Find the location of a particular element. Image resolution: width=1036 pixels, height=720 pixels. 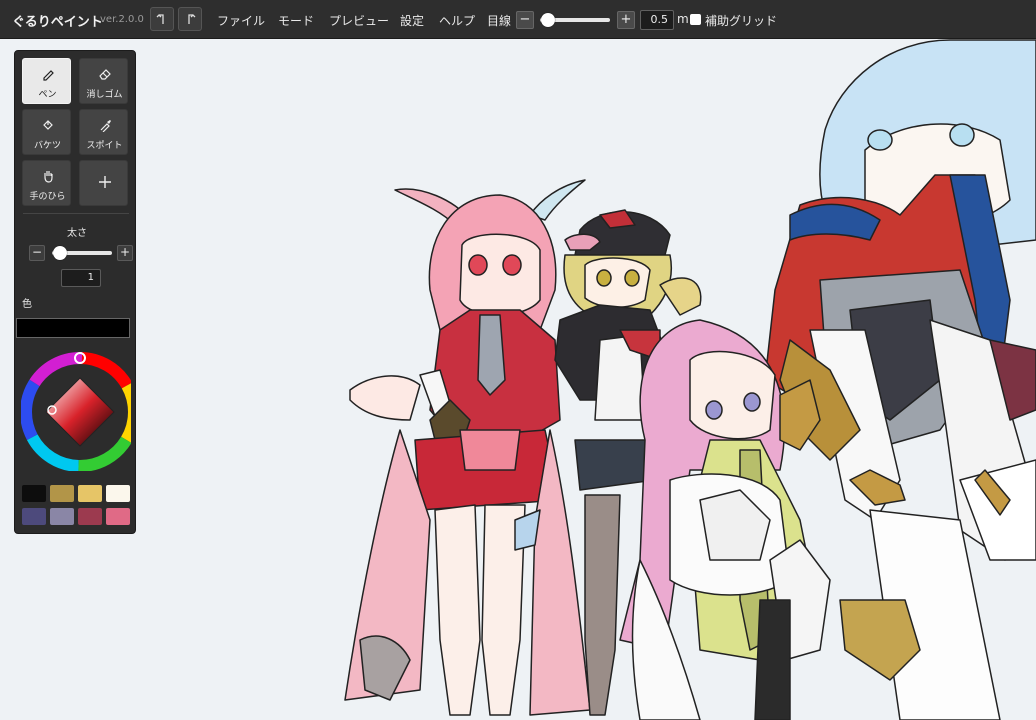

assist-grid-label: 補助グリッド is located at coordinates (741, 20).